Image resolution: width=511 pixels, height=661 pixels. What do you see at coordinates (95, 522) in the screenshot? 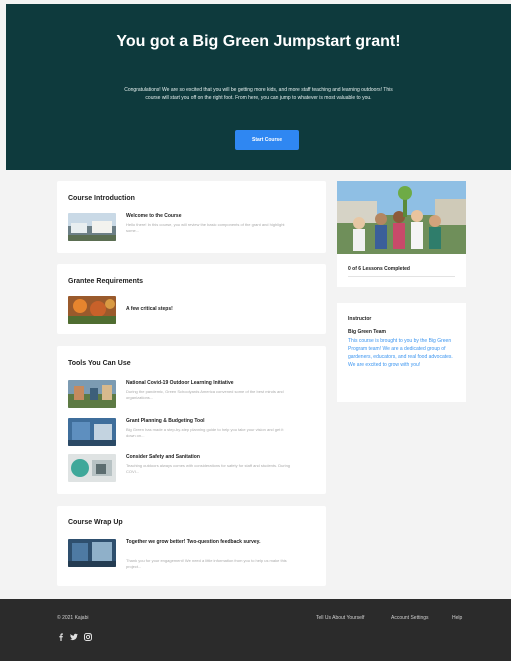
I see `section-title: Course Wrap Up` at bounding box center [95, 522].